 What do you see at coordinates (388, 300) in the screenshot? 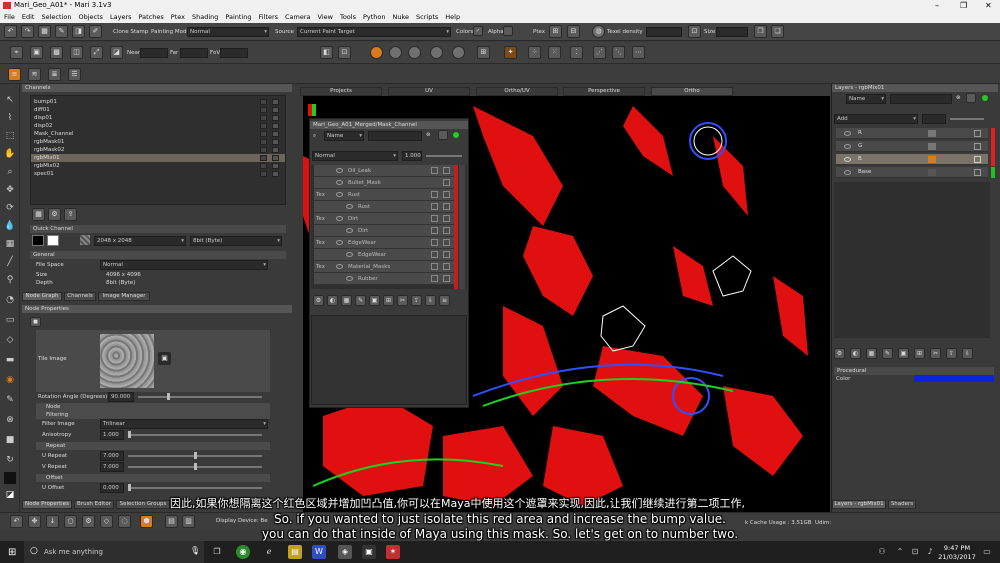
I see `layer-action-6-icon: ⊞` at bounding box center [388, 300].